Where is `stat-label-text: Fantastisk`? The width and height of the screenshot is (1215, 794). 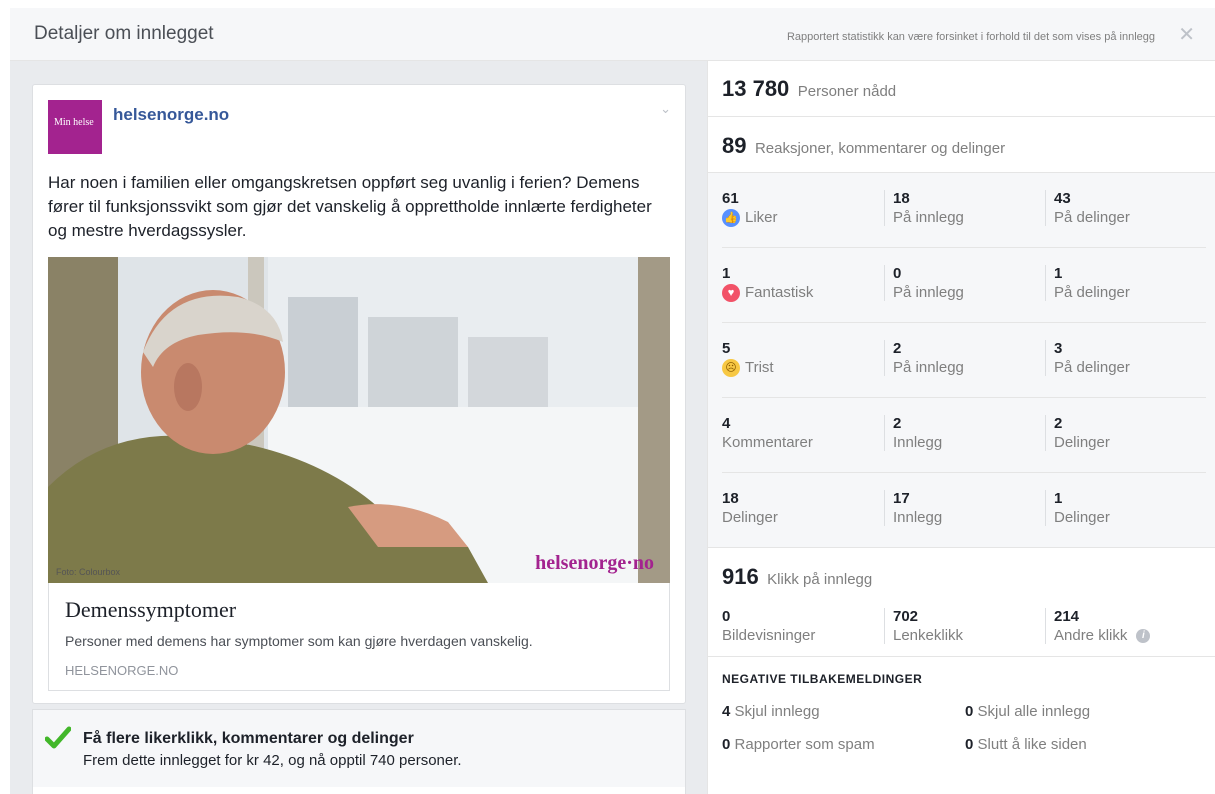
stat-label-text: Fantastisk is located at coordinates (779, 292).